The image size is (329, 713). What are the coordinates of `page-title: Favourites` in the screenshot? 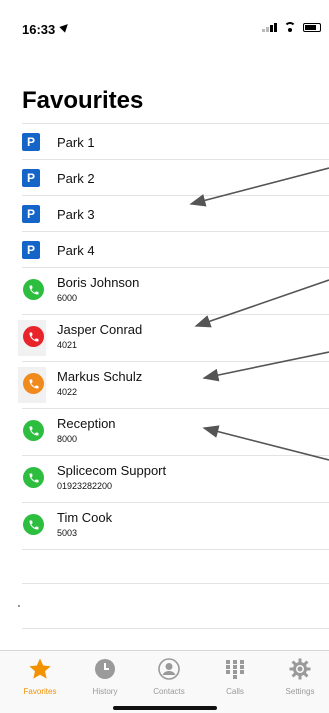 It's located at (83, 100).